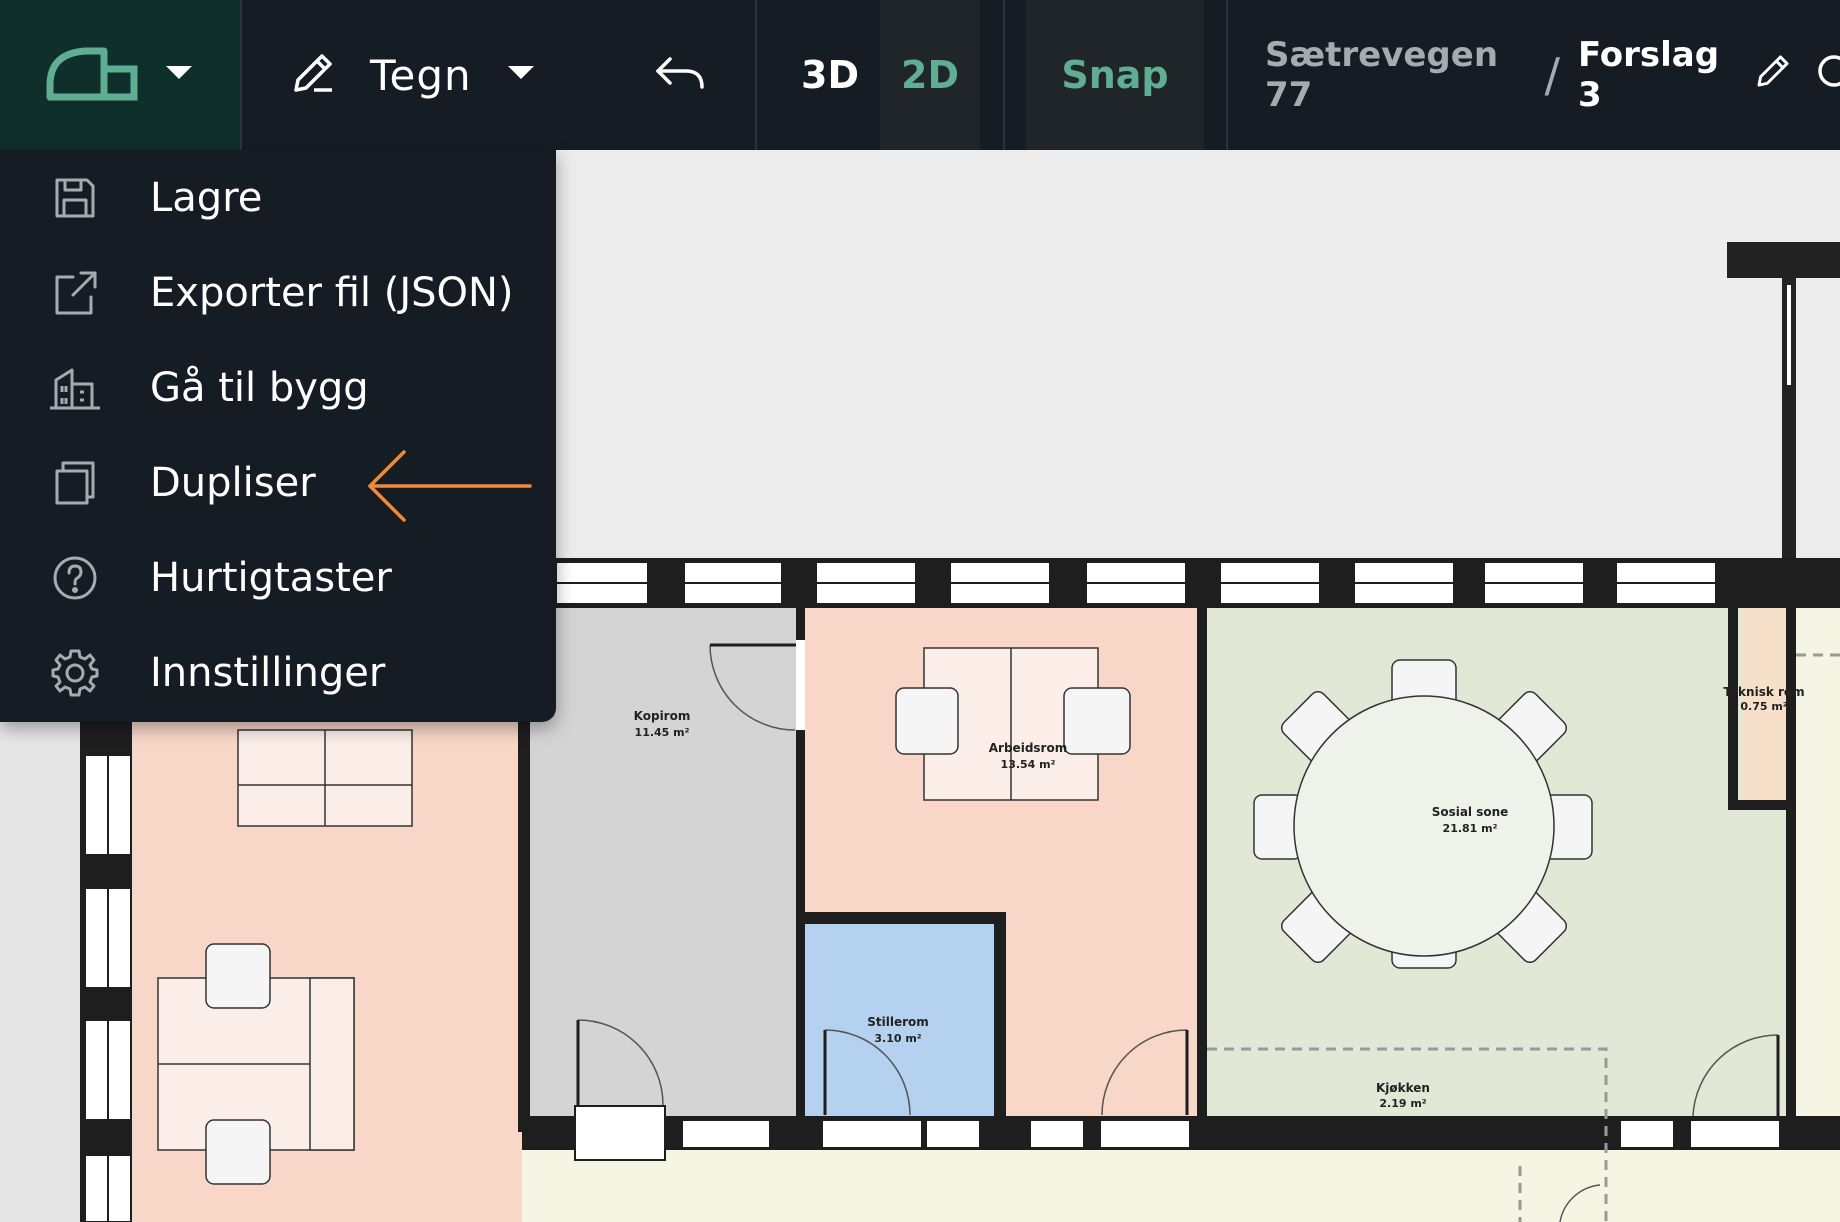  What do you see at coordinates (75, 483) in the screenshot?
I see `duplicate-icon` at bounding box center [75, 483].